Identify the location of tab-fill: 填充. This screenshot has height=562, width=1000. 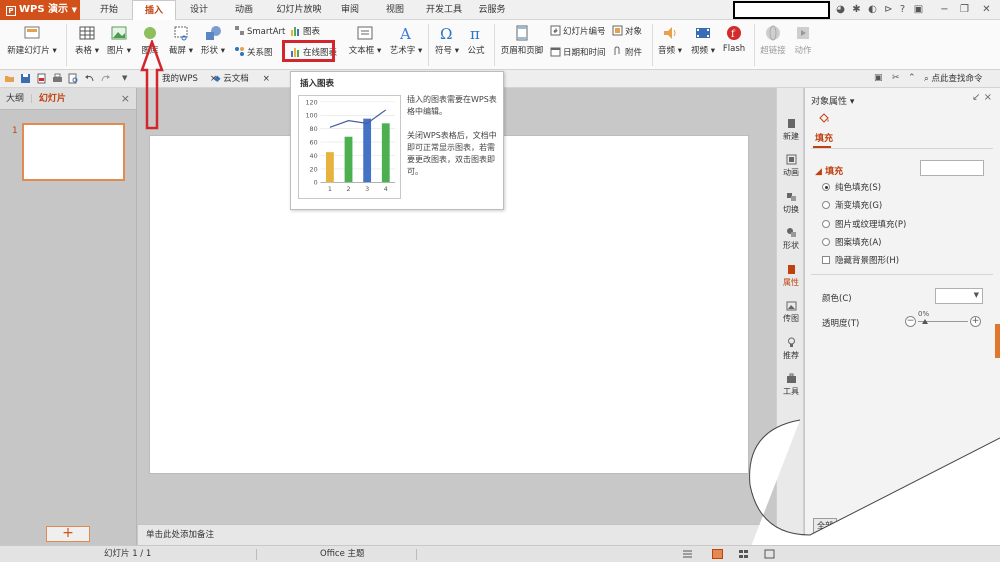
(824, 137).